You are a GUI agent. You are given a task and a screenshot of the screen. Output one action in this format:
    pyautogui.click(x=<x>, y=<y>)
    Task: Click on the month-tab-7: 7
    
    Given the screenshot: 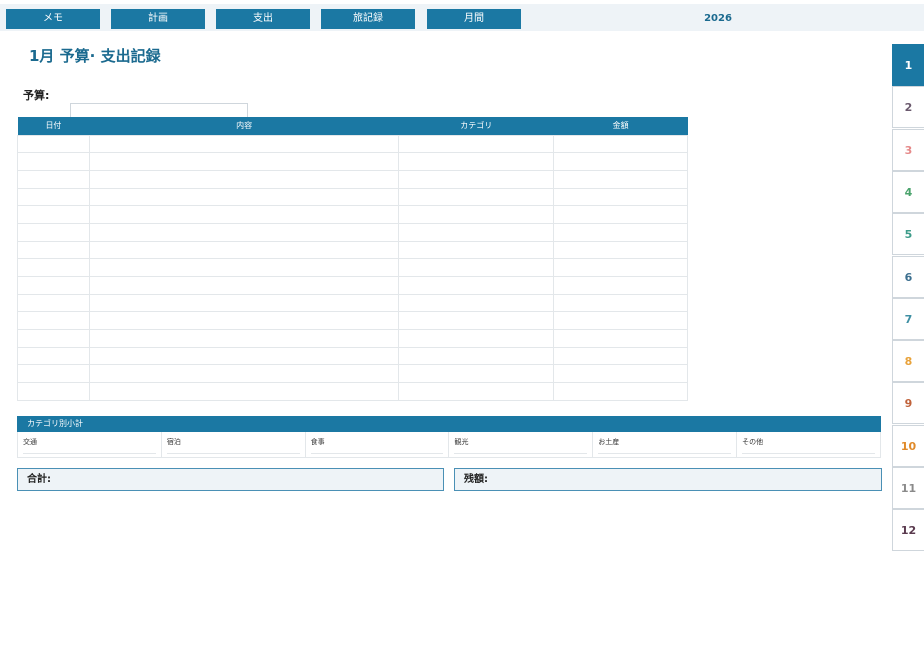 What is the action you would take?
    pyautogui.click(x=908, y=318)
    